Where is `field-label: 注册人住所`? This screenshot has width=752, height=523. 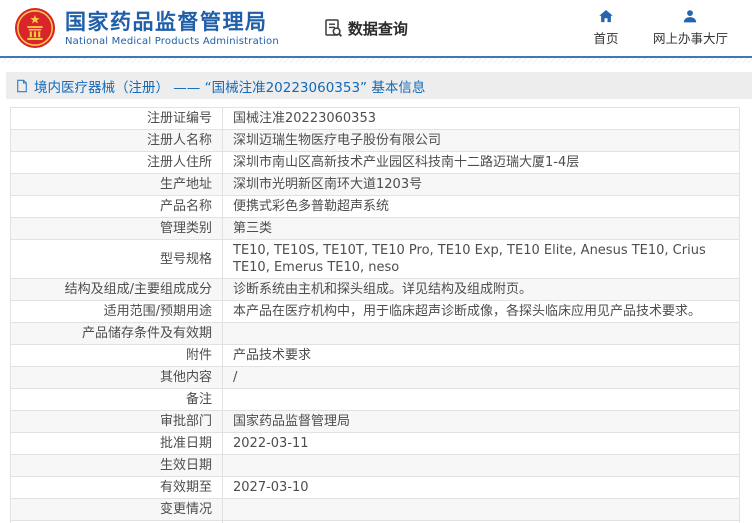
field-label: 注册人住所 is located at coordinates (117, 162).